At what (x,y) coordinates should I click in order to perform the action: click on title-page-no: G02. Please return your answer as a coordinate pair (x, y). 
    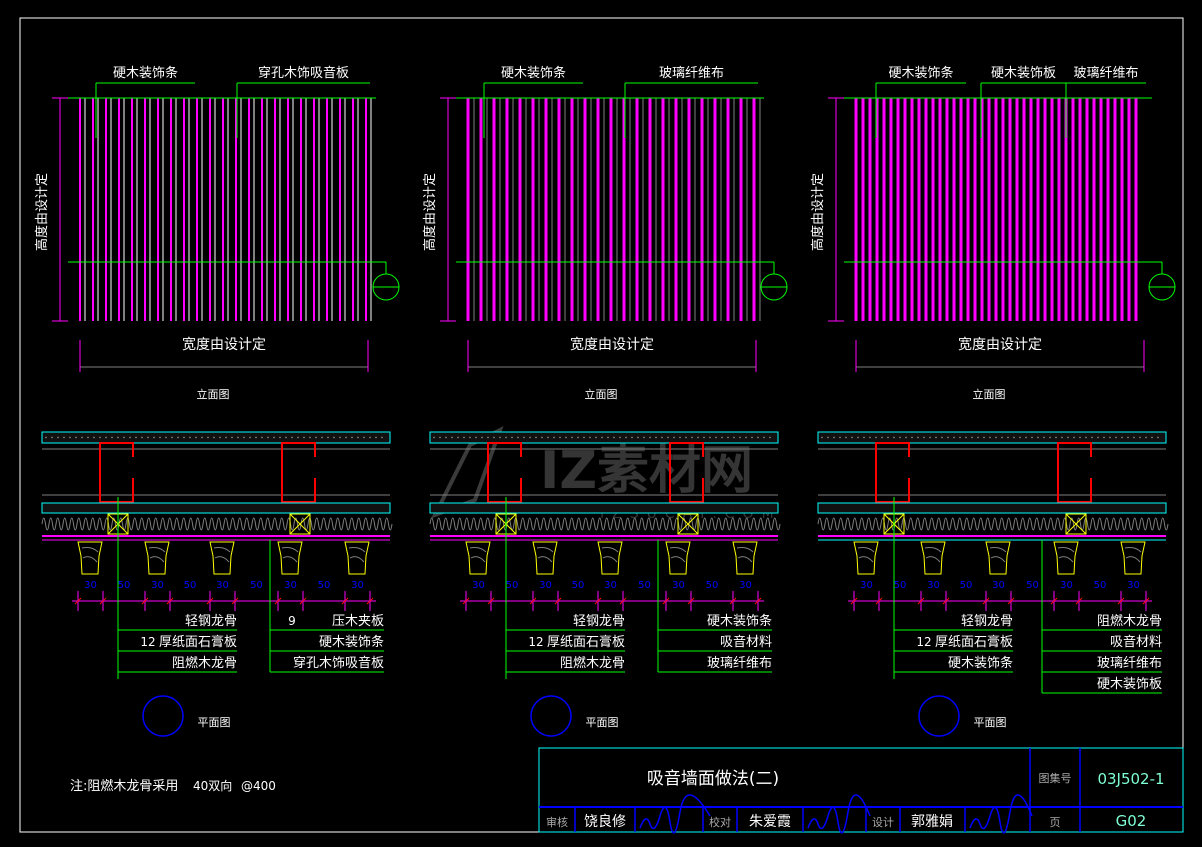
    Looking at the image, I should click on (1131, 821).